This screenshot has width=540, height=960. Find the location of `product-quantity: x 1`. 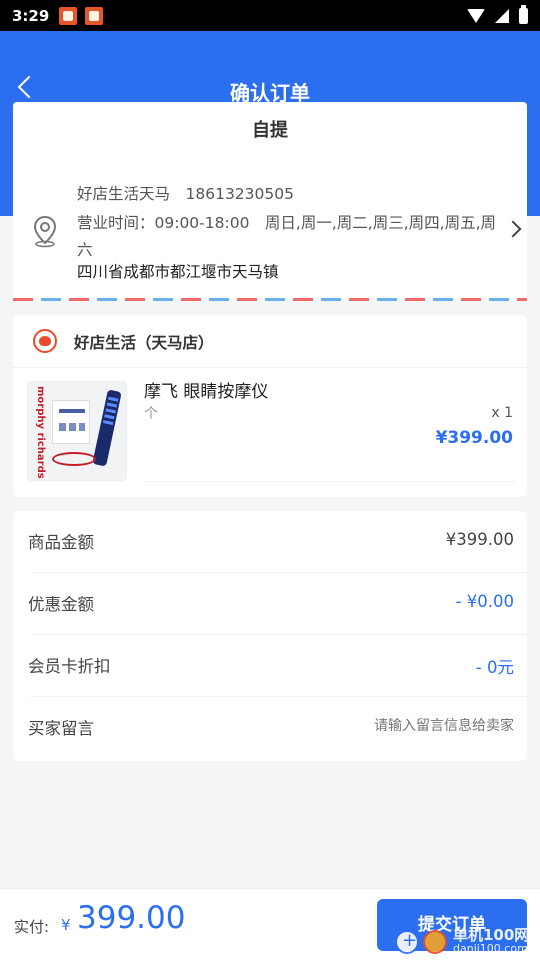

product-quantity: x 1 is located at coordinates (502, 413).